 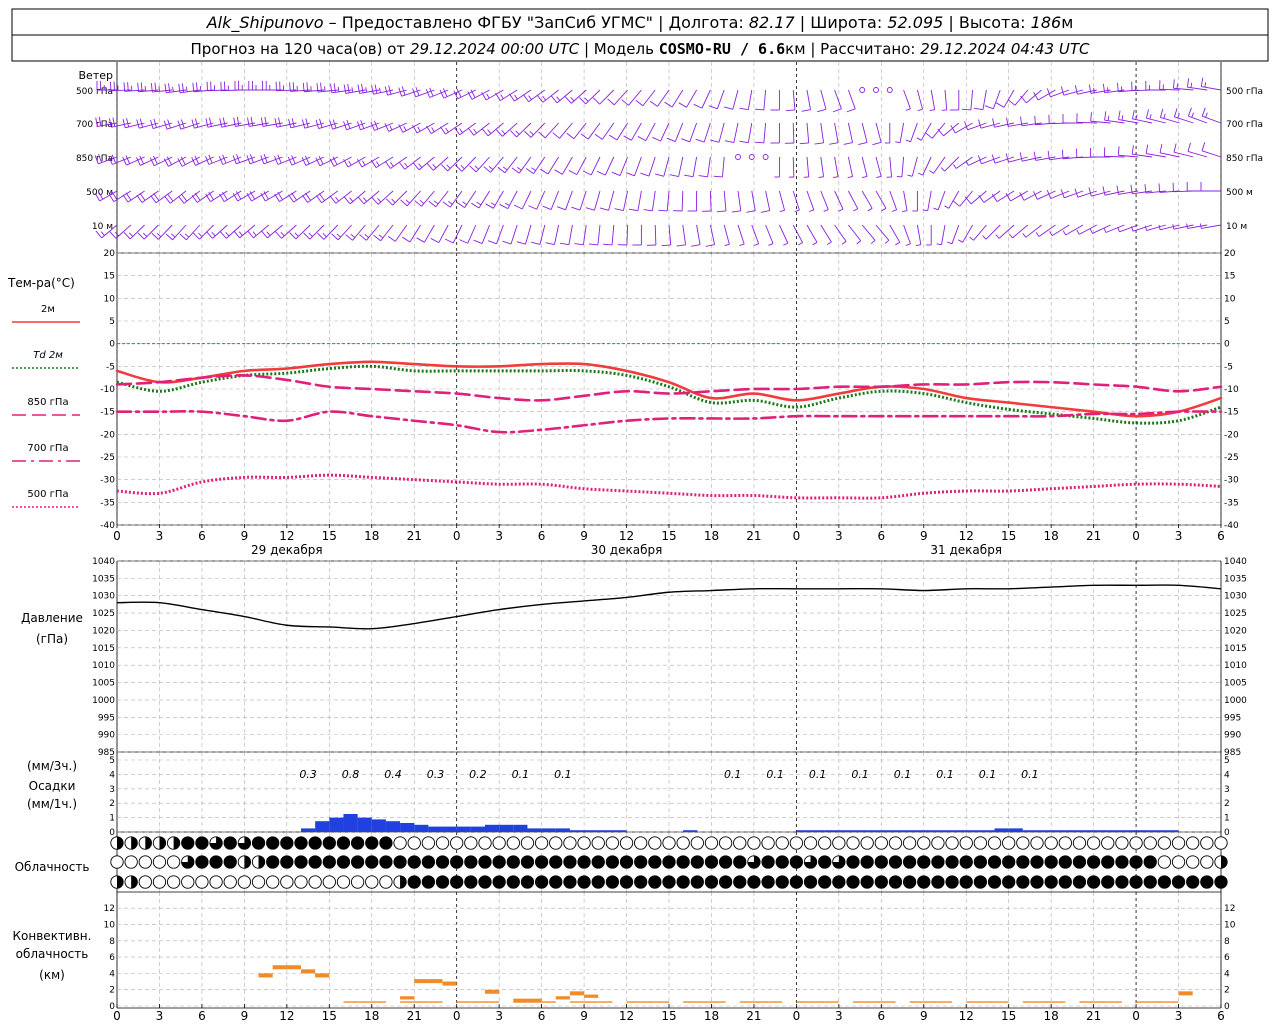 I want to click on y-tick-label-right: 0, so click(x=1227, y=1007).